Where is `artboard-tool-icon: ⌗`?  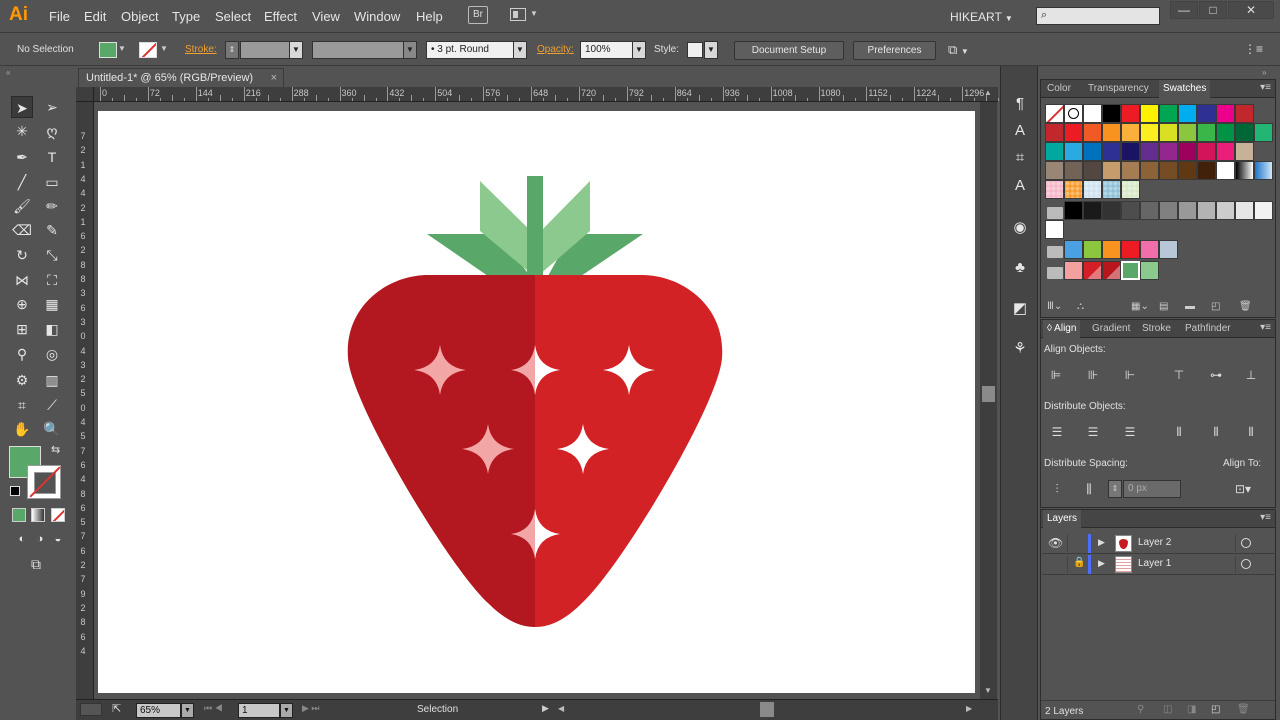 artboard-tool-icon: ⌗ is located at coordinates (22, 405).